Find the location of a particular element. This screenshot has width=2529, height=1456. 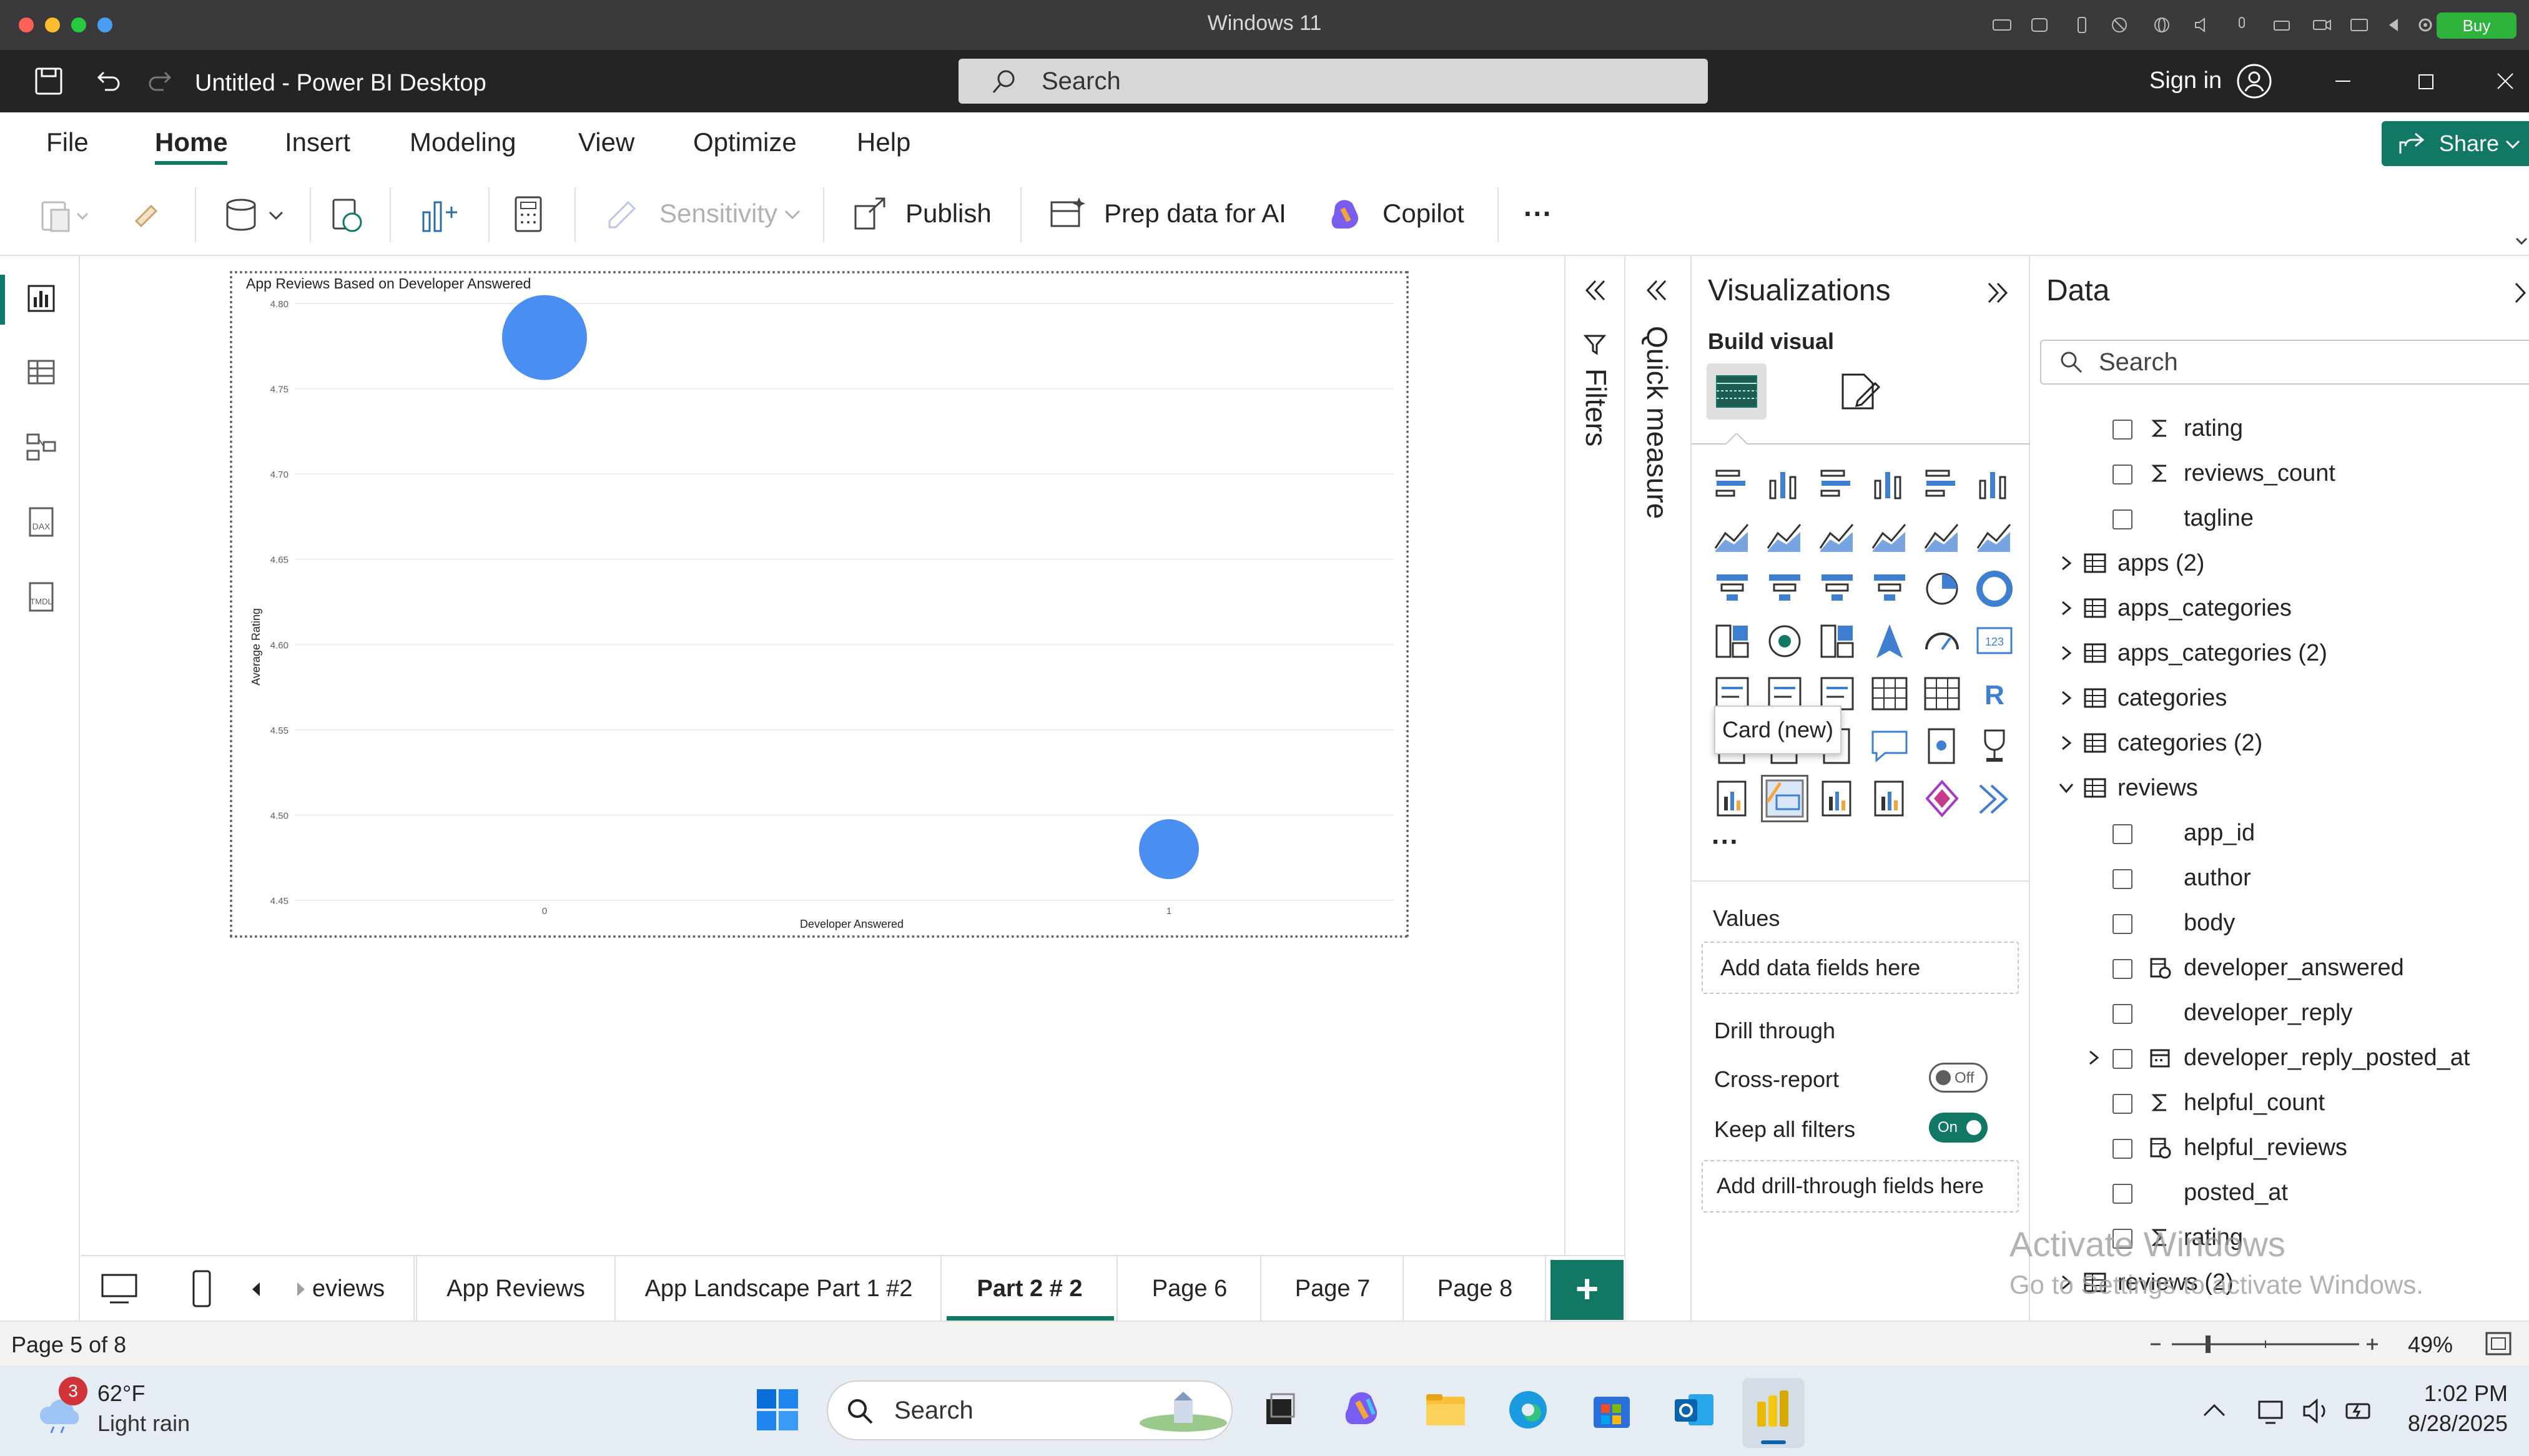

data-field-row: author is located at coordinates (2279, 878).